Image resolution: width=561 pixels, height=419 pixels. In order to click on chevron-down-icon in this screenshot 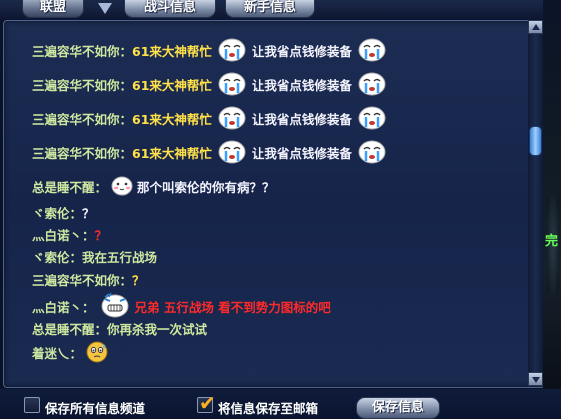, I will do `click(536, 380)`.